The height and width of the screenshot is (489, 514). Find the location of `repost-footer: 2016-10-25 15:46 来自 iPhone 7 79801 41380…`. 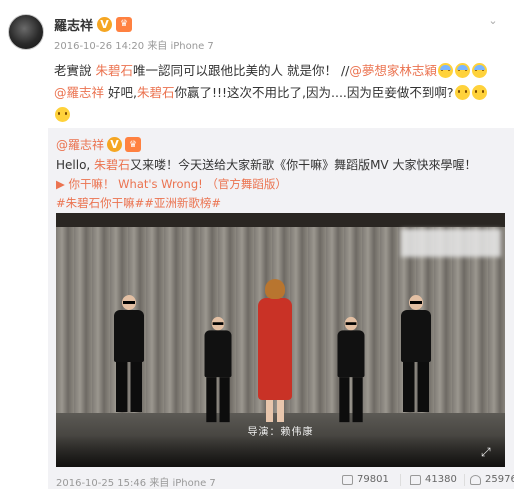

repost-footer: 2016-10-25 15:46 来自 iPhone 7 79801 41380… is located at coordinates (285, 480).